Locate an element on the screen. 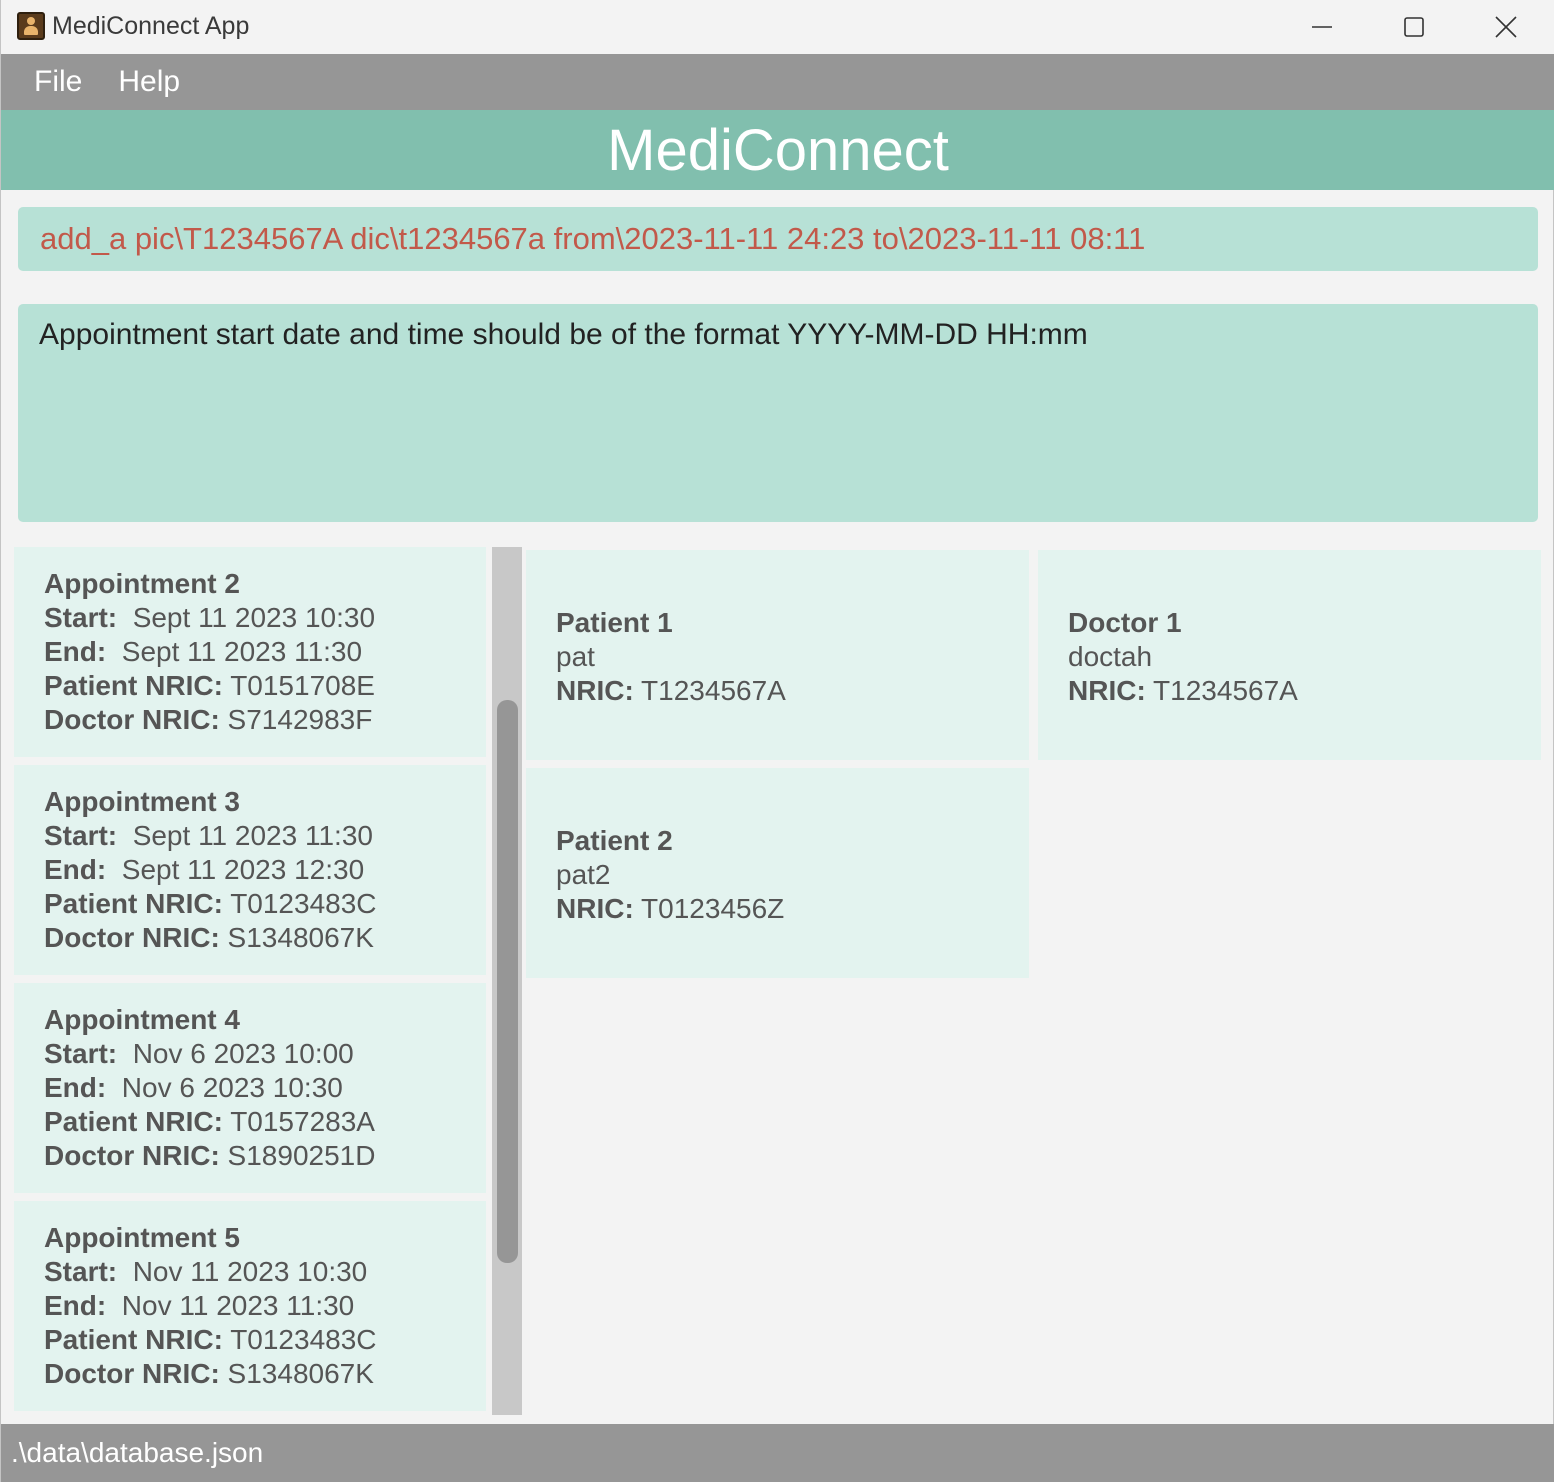  appointment-start-row: Start: Nov 6 2023 10:00 is located at coordinates (265, 1054).